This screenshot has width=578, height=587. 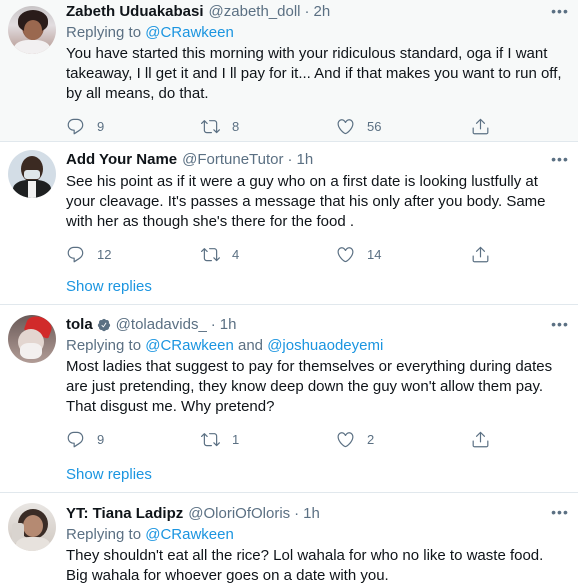 I want to click on retweet-count: 1, so click(x=236, y=439).